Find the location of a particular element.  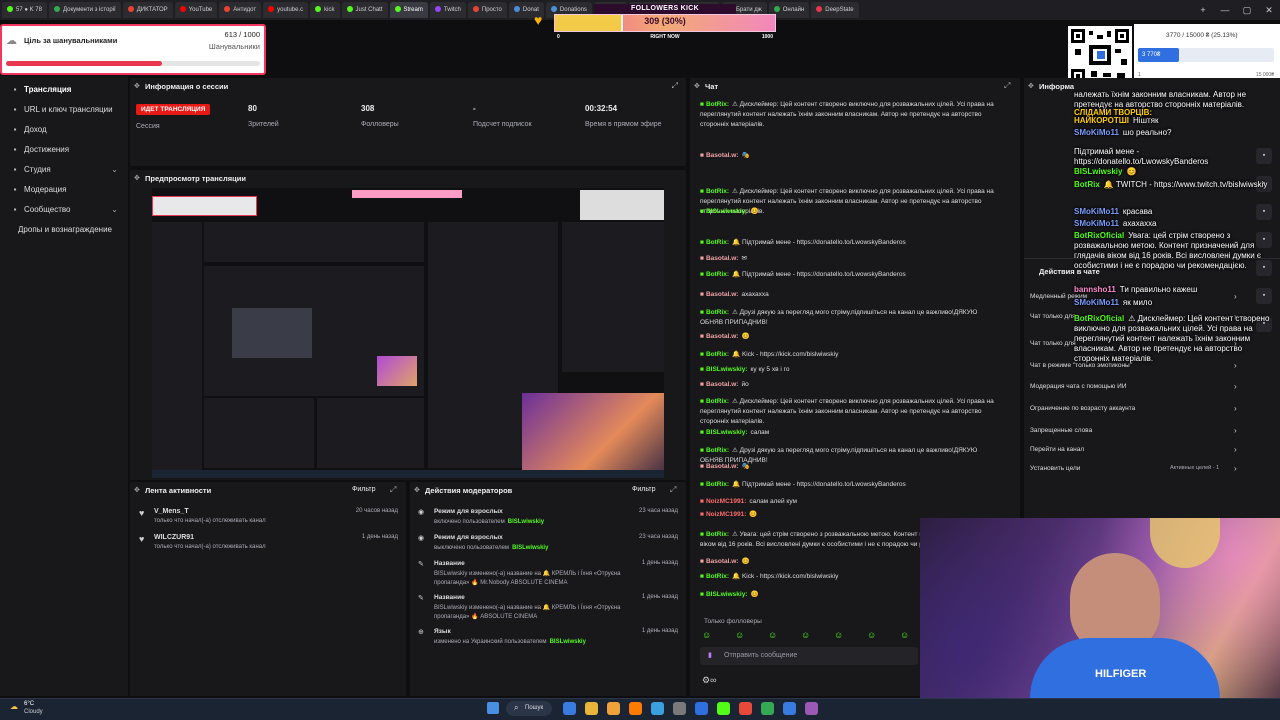

tab-favicon-icon is located at coordinates (227, 9).